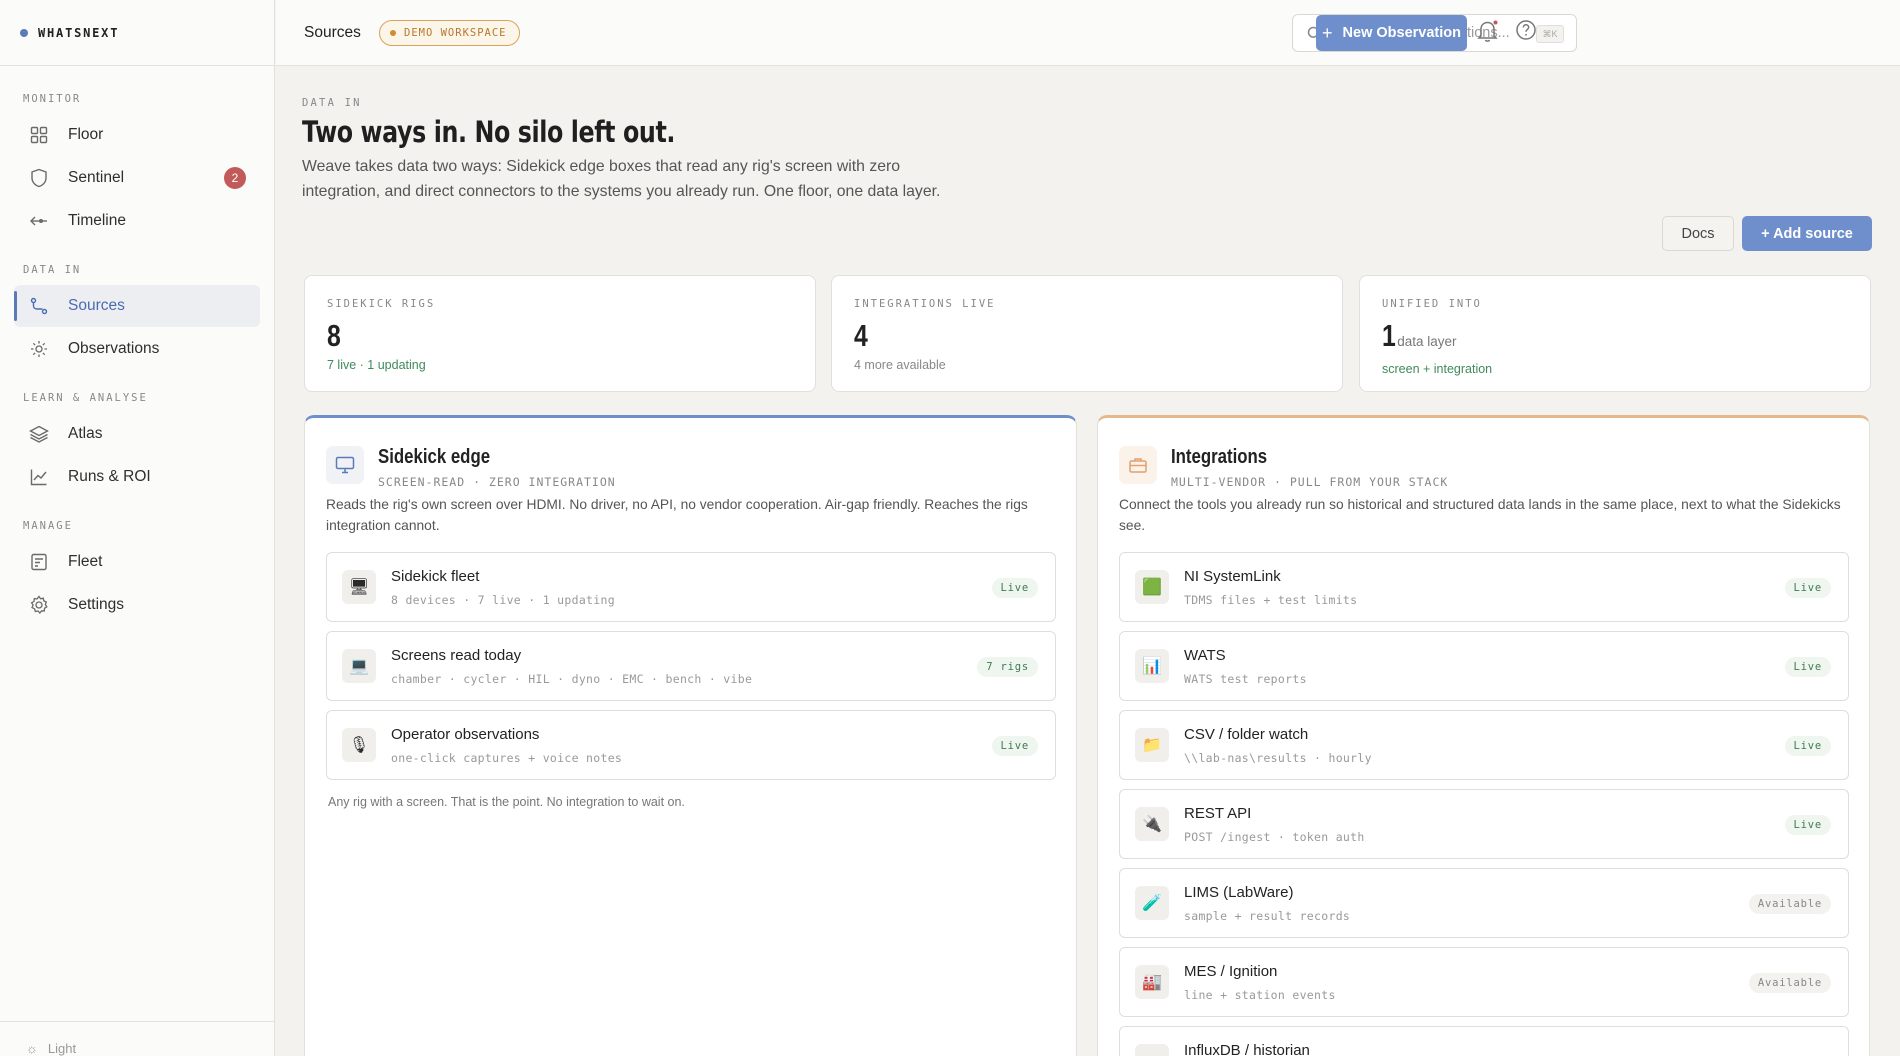  I want to click on stat-sub: 4 more available, so click(900, 365).